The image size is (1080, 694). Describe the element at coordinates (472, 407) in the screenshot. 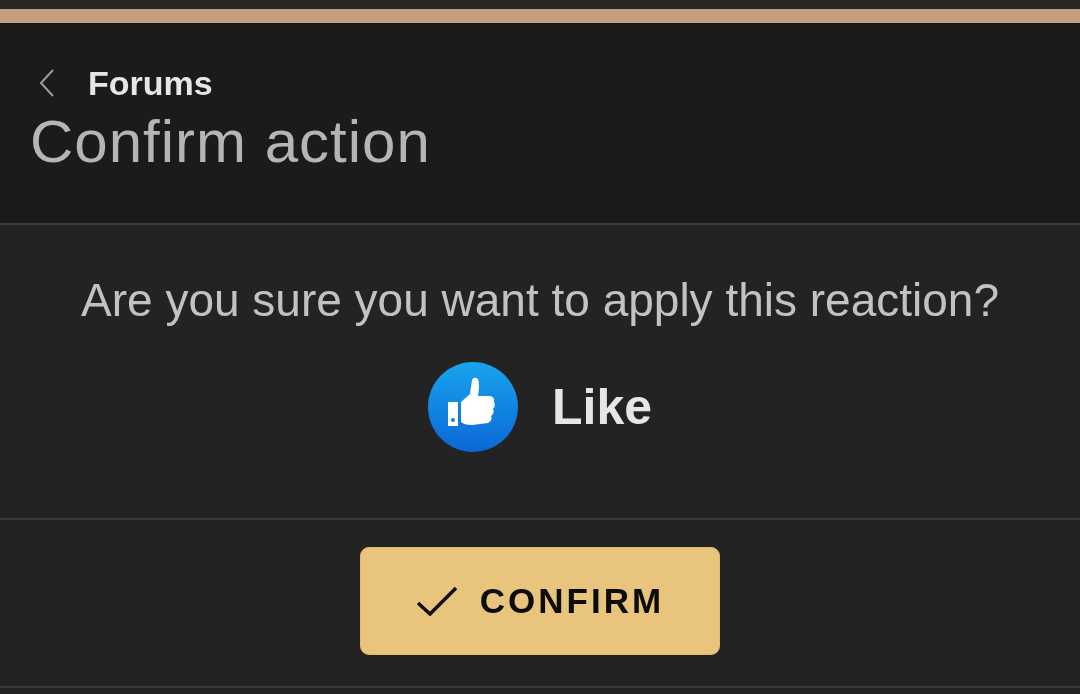

I see `thumbs-up-icon` at that location.